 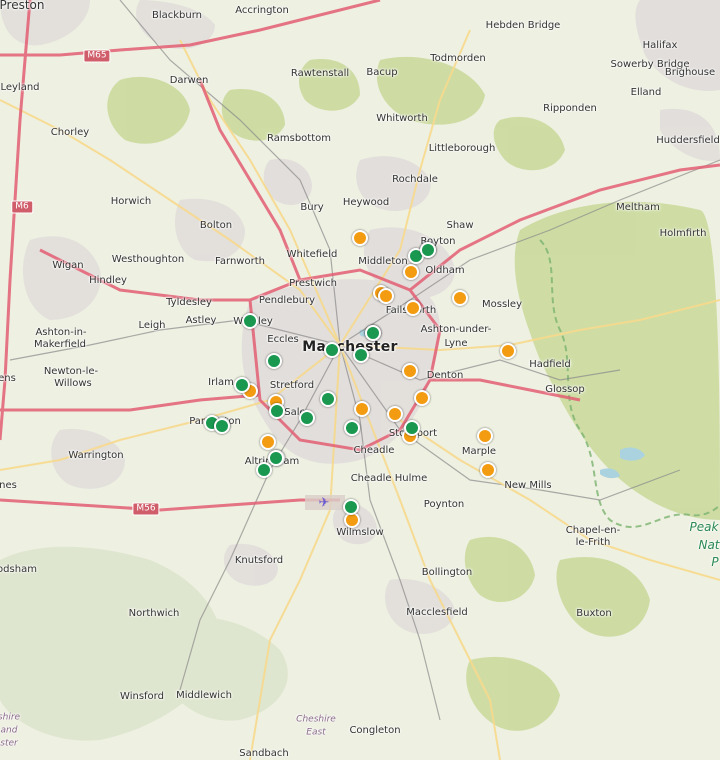 What do you see at coordinates (374, 450) in the screenshot?
I see `label-cheadle: Cheadle` at bounding box center [374, 450].